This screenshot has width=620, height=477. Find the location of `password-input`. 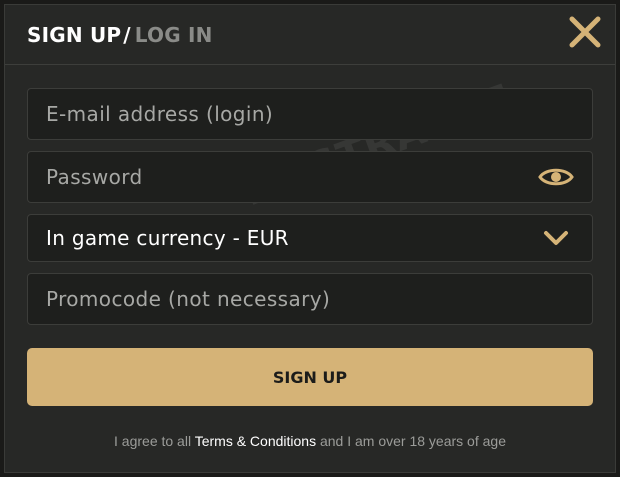

password-input is located at coordinates (292, 177).